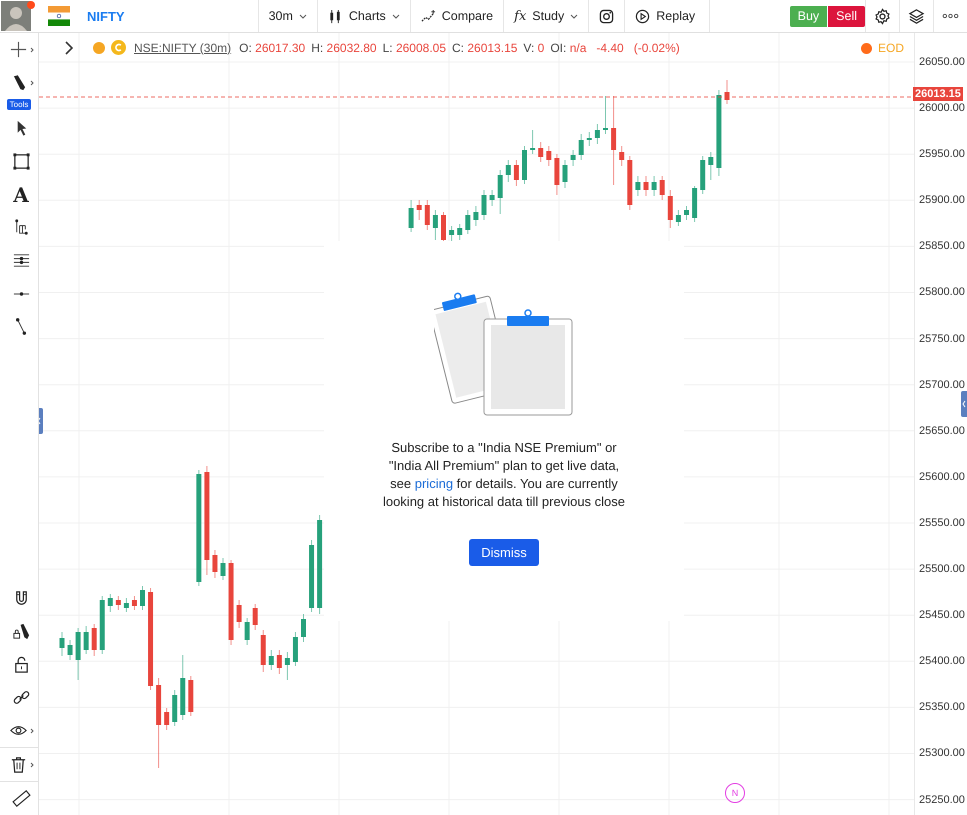 This screenshot has width=967, height=815. I want to click on lock-pencil-icon, so click(21, 631).